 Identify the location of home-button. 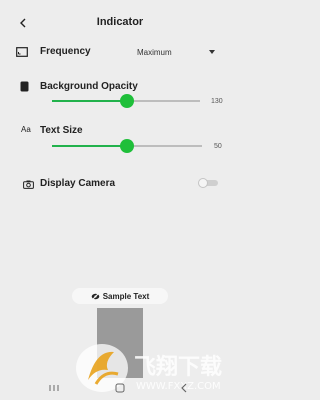
(120, 388).